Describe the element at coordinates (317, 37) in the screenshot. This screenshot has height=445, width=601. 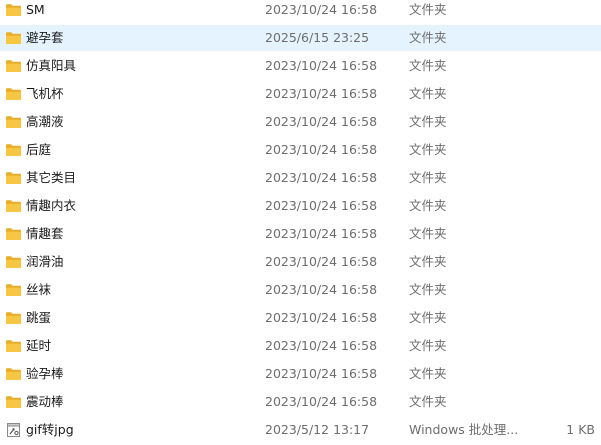
I see `file-date-modified: 2025/6/15 23:25` at that location.